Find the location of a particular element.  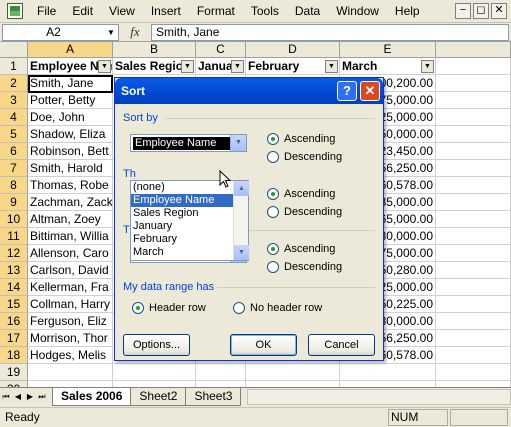

table-cell: Thomas, Robe is located at coordinates (70, 185).